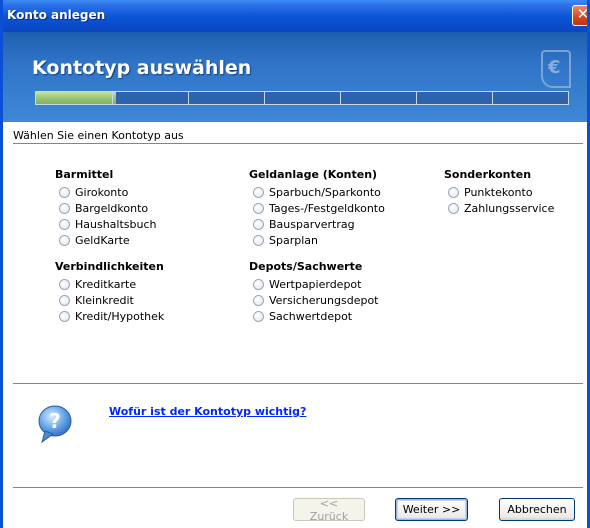 This screenshot has width=590, height=528. What do you see at coordinates (302, 98) in the screenshot?
I see `wizard-progress-bar` at bounding box center [302, 98].